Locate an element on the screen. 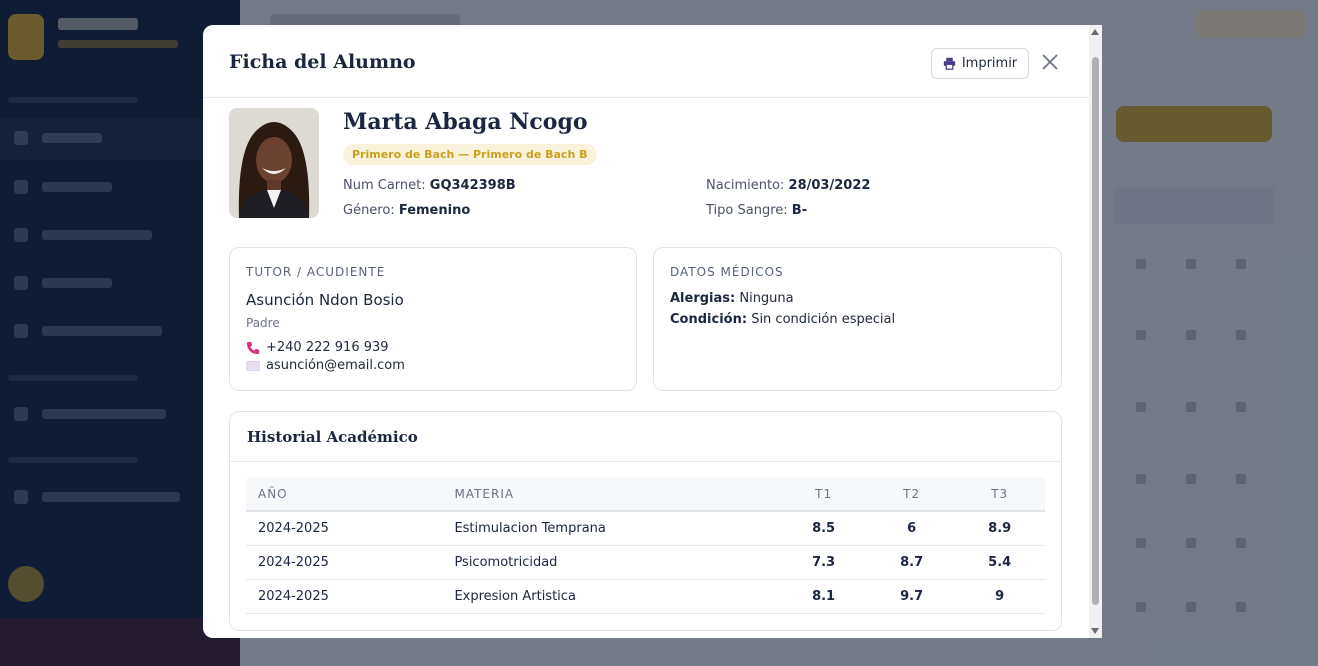 Image resolution: width=1318 pixels, height=666 pixels. phone-icon is located at coordinates (253, 347).